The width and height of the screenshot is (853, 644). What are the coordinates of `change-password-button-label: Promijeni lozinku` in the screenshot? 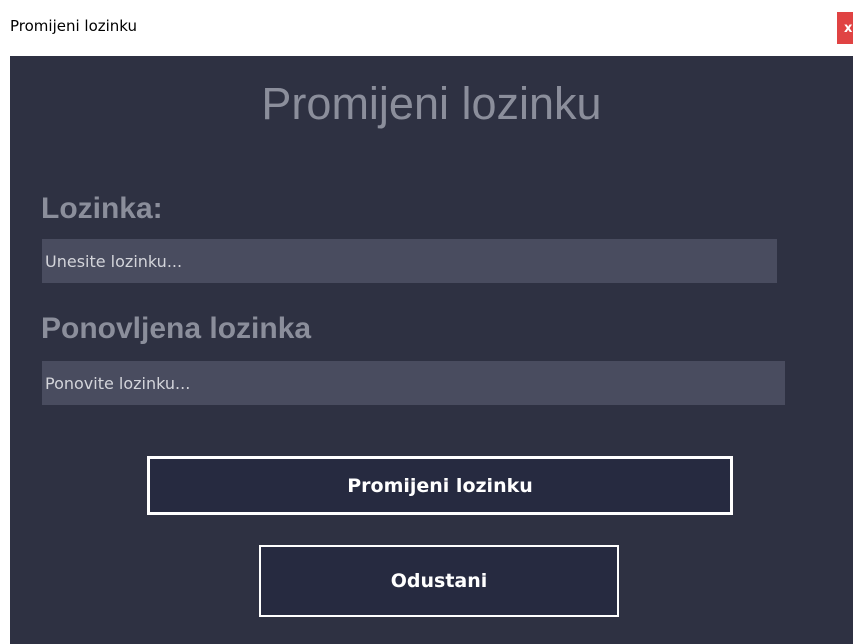 It's located at (440, 485).